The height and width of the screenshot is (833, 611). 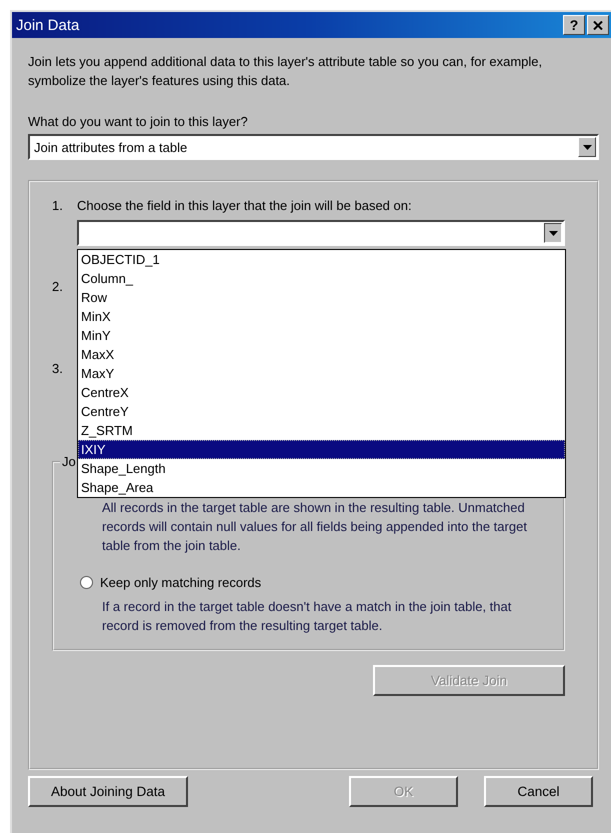 I want to click on close-button, so click(x=598, y=25).